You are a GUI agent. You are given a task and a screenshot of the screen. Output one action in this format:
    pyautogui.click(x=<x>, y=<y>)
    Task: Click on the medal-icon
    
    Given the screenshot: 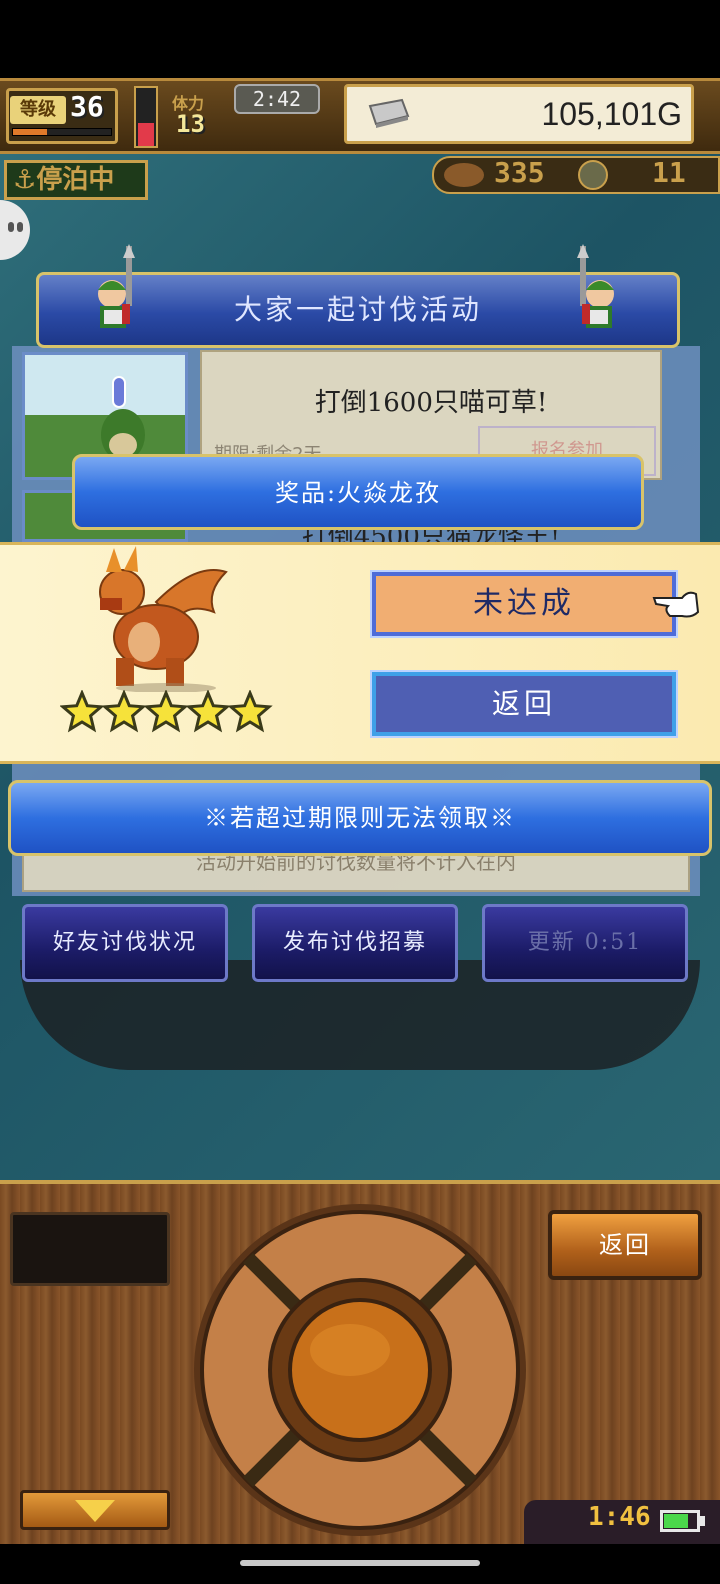 What is the action you would take?
    pyautogui.click(x=593, y=175)
    